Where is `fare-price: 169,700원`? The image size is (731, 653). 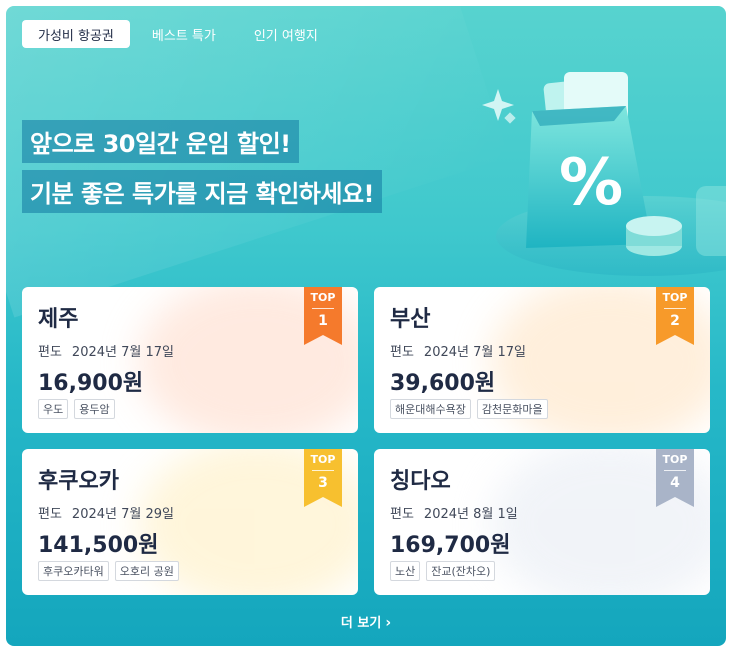
fare-price: 169,700원 is located at coordinates (450, 545).